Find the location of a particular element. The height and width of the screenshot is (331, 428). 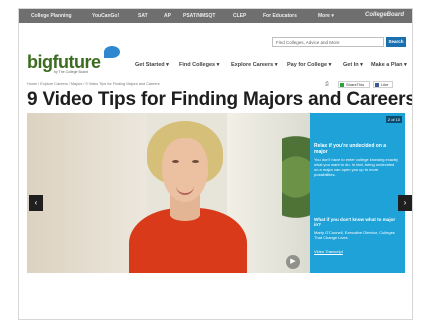

bigfuture-logo-mark is located at coordinates (112, 52).